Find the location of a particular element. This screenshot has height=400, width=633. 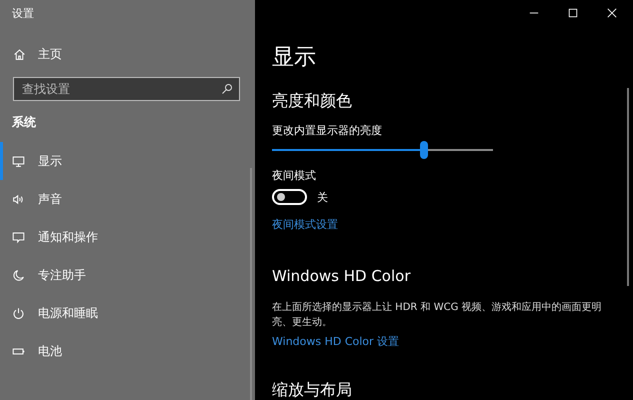

brightness-slider is located at coordinates (382, 150).